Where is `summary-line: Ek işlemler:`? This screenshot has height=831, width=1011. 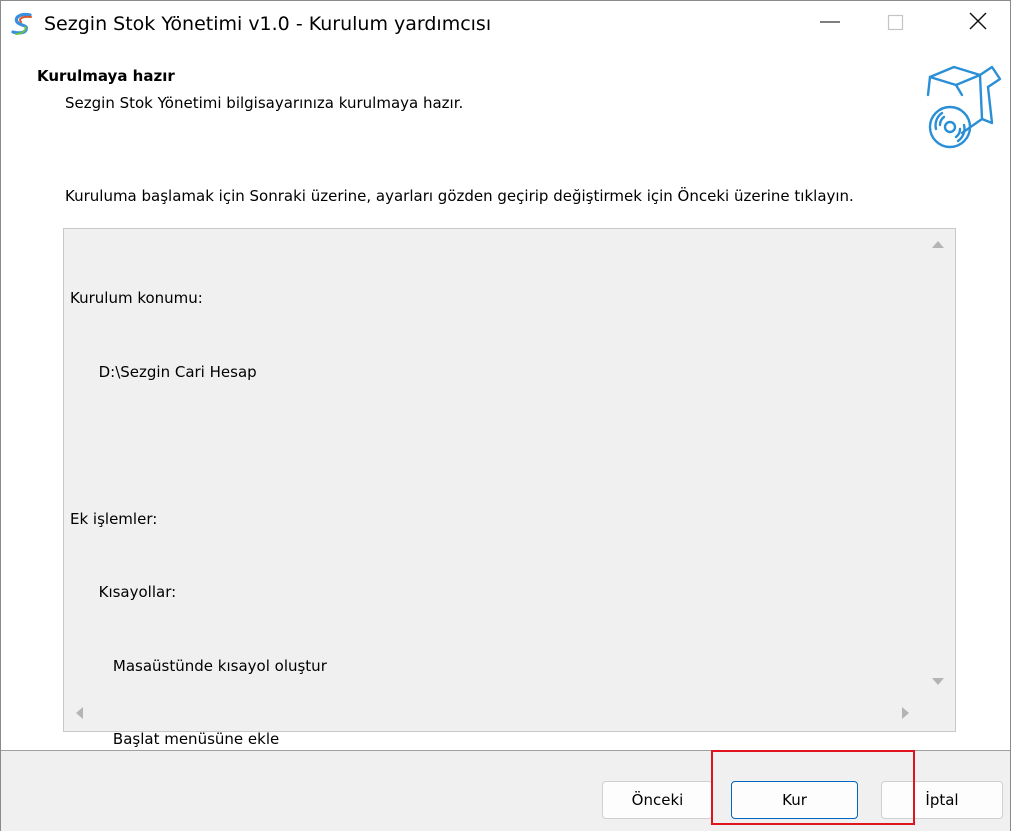 summary-line: Ek işlemler: is located at coordinates (114, 518).